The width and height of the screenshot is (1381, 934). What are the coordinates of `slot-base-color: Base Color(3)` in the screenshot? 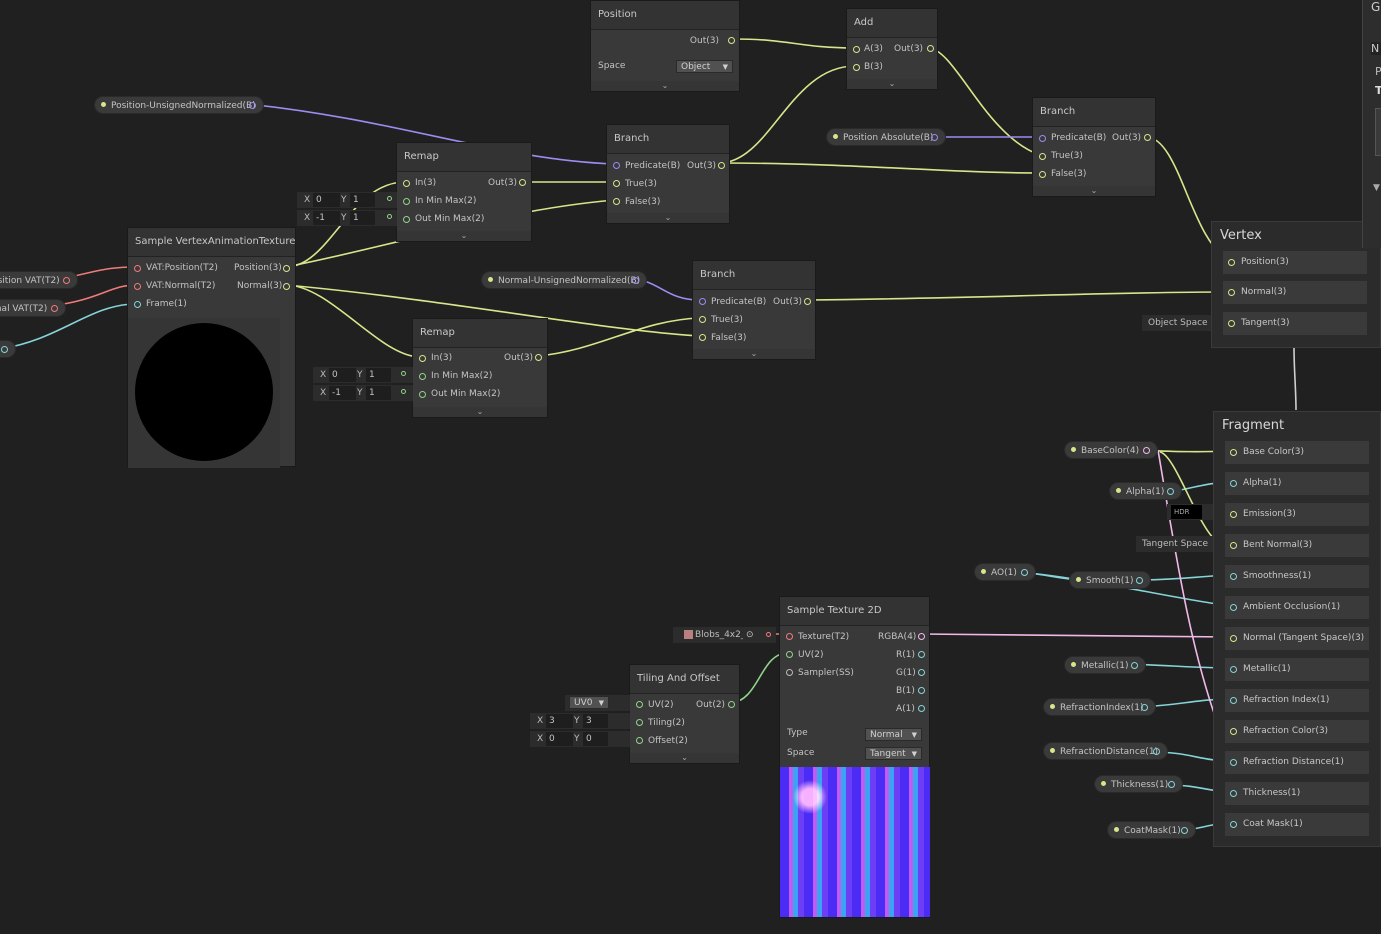 It's located at (1297, 452).